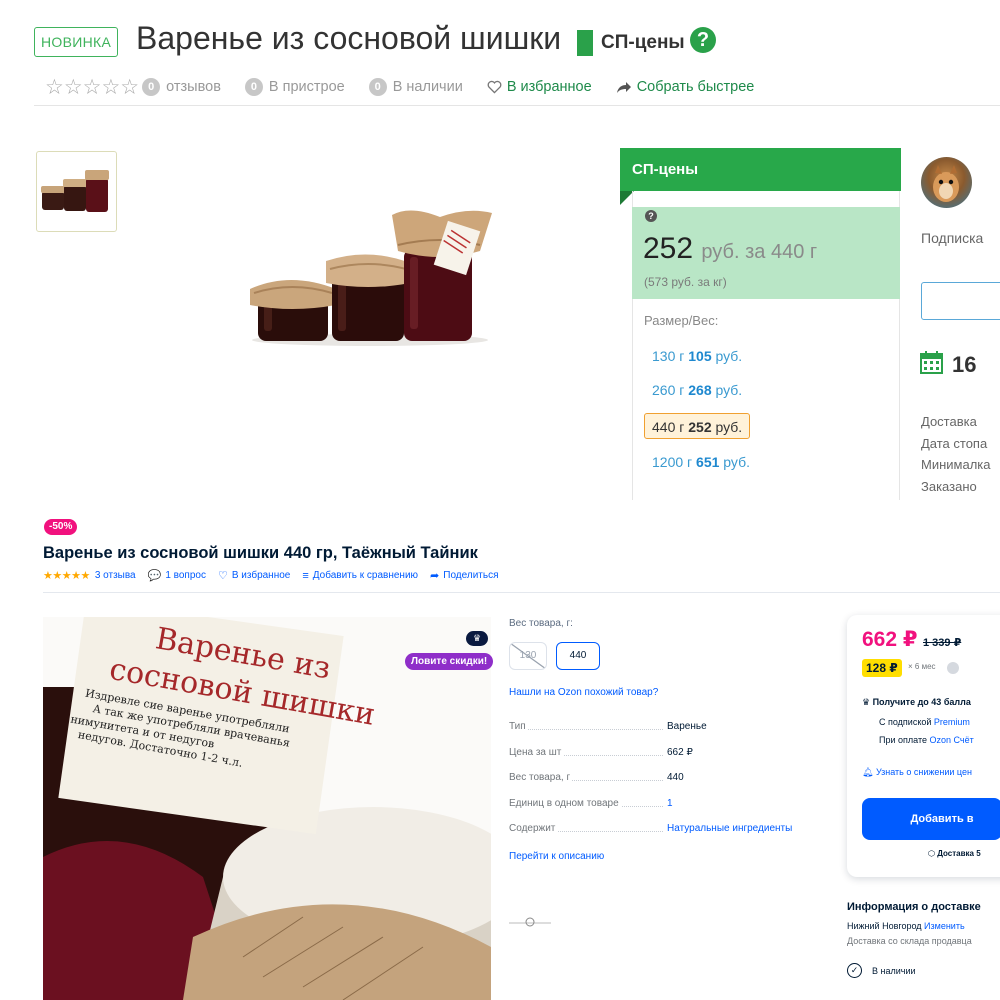 This screenshot has height=1000, width=1000. What do you see at coordinates (956, 464) in the screenshot?
I see `minimum-line: Минималка` at bounding box center [956, 464].